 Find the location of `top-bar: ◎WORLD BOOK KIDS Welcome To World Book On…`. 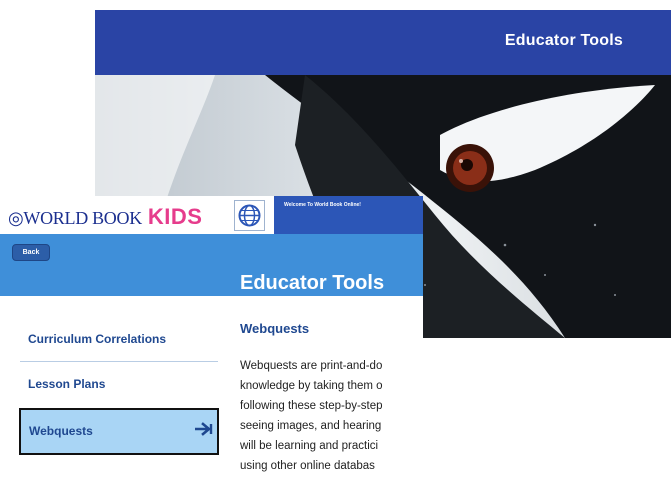

top-bar: ◎WORLD BOOK KIDS Welcome To World Book On… is located at coordinates (211, 215).